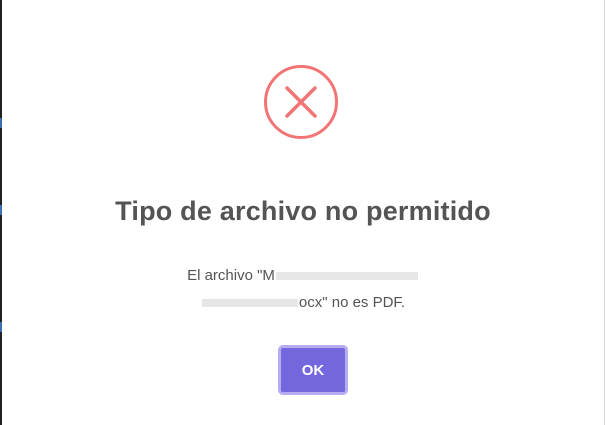 The height and width of the screenshot is (425, 605). Describe the element at coordinates (352, 302) in the screenshot. I see `message-suffix: ocx" no es PDF.` at that location.